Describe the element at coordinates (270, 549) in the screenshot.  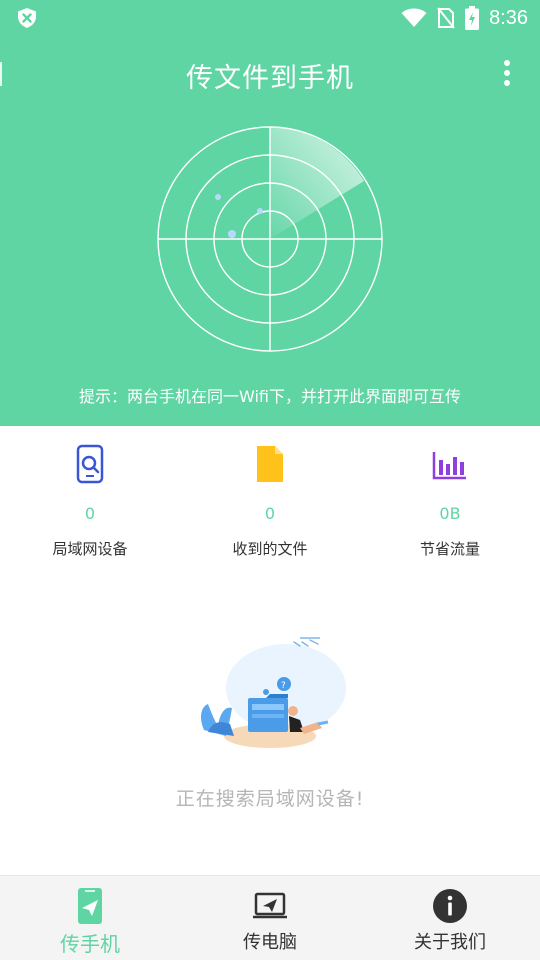
I see `stat-label: 收到的文件` at that location.